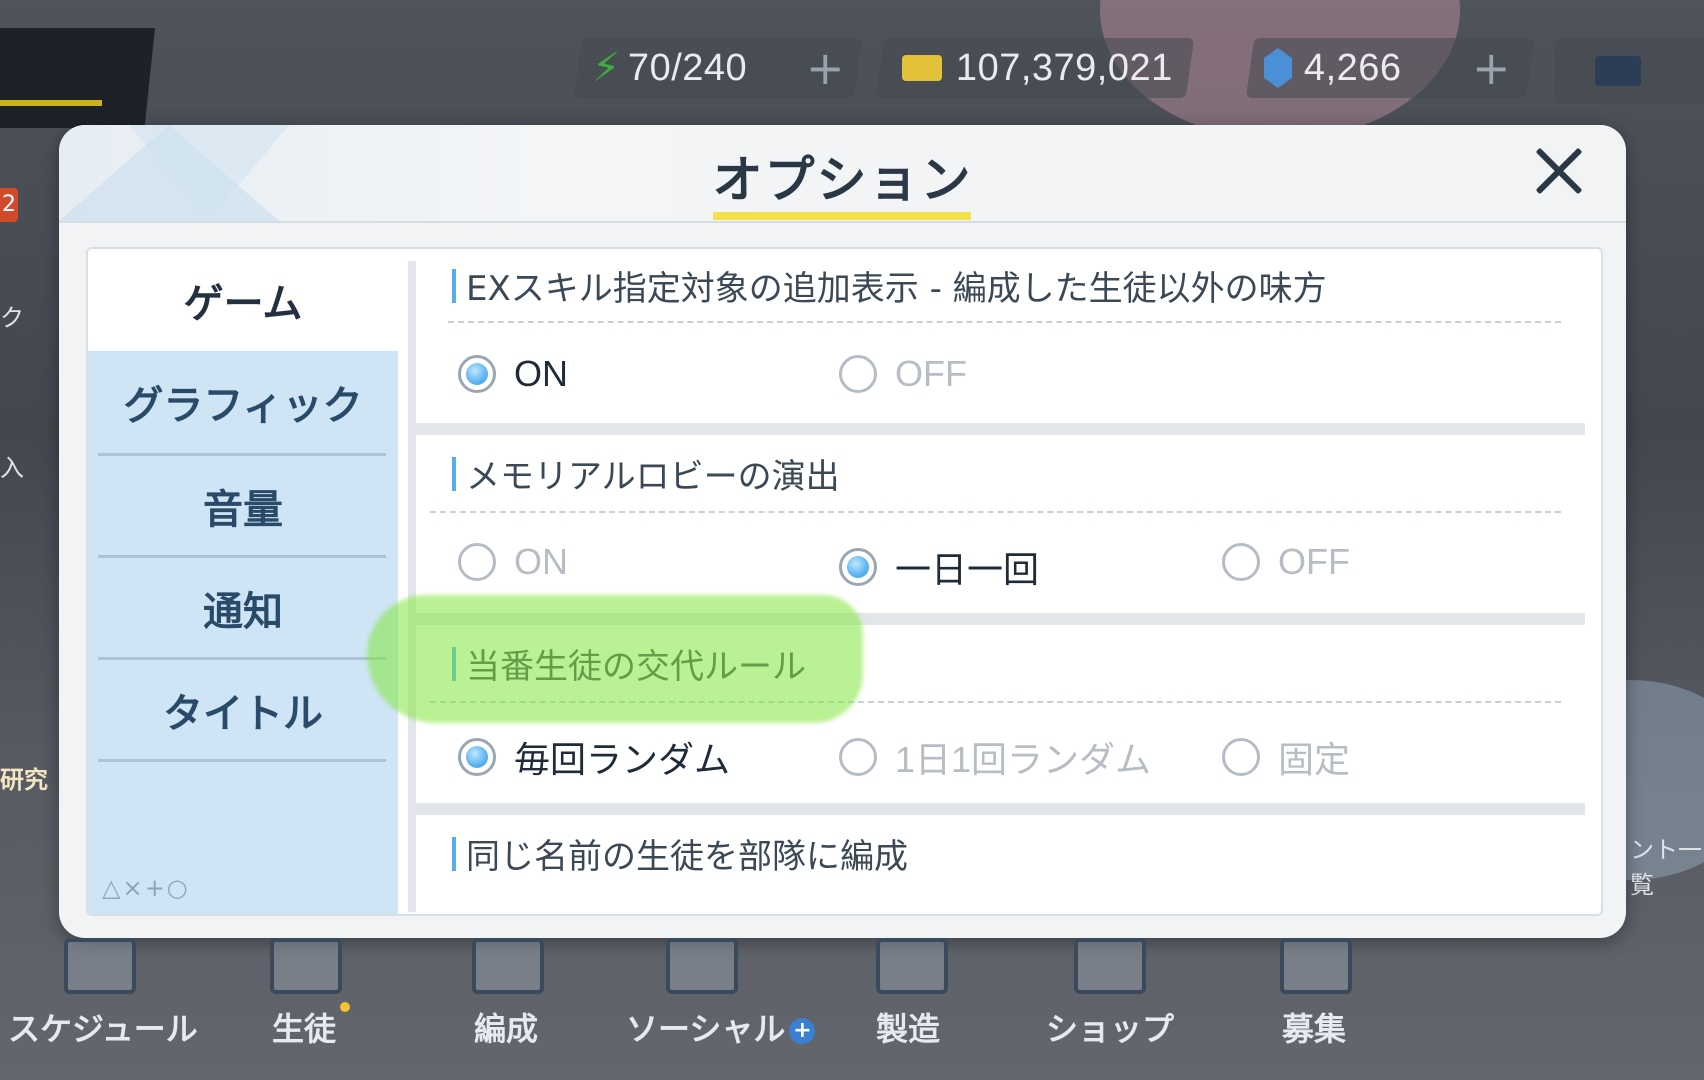 Image resolution: width=1704 pixels, height=1080 pixels. Describe the element at coordinates (1110, 966) in the screenshot. I see `shop-icon` at that location.